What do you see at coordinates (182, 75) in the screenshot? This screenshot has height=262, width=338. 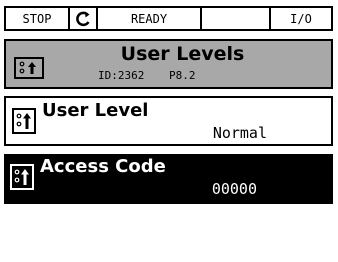 I see `param-label: P8.2` at bounding box center [182, 75].